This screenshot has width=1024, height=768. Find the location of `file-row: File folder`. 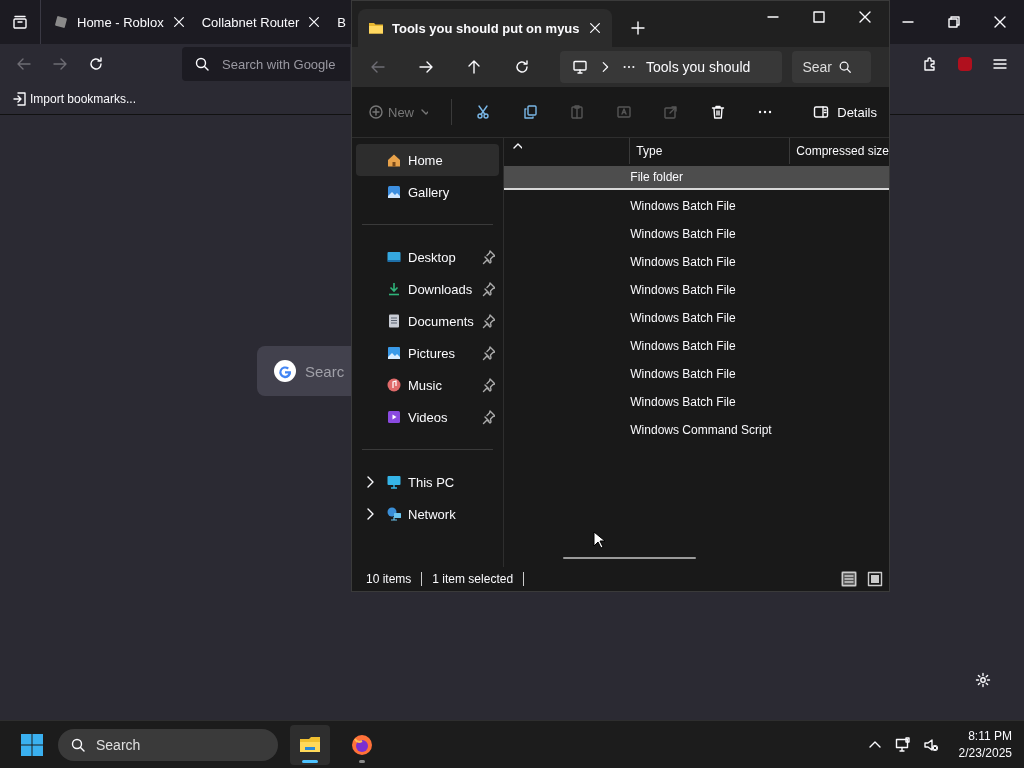

file-row: File folder is located at coordinates (696, 178).